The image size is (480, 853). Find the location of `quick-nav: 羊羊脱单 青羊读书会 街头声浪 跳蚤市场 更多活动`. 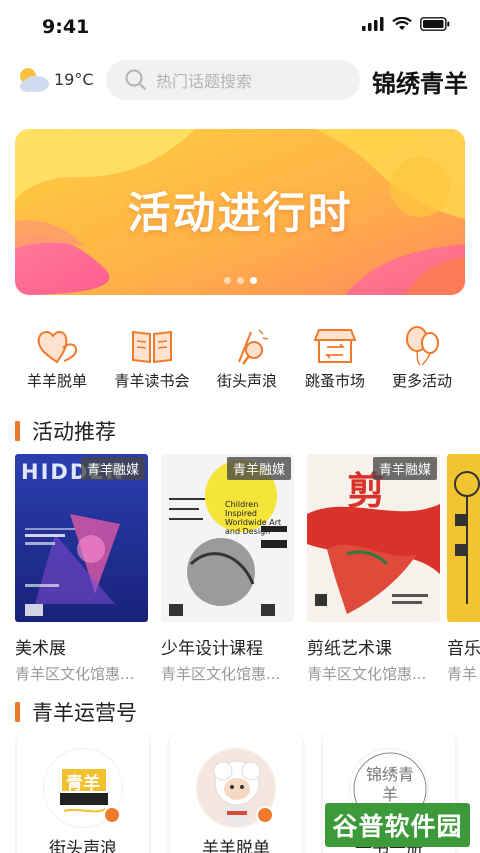

quick-nav: 羊羊脱单 青羊读书会 街头声浪 跳蚤市场 更多活动 is located at coordinates (240, 362).